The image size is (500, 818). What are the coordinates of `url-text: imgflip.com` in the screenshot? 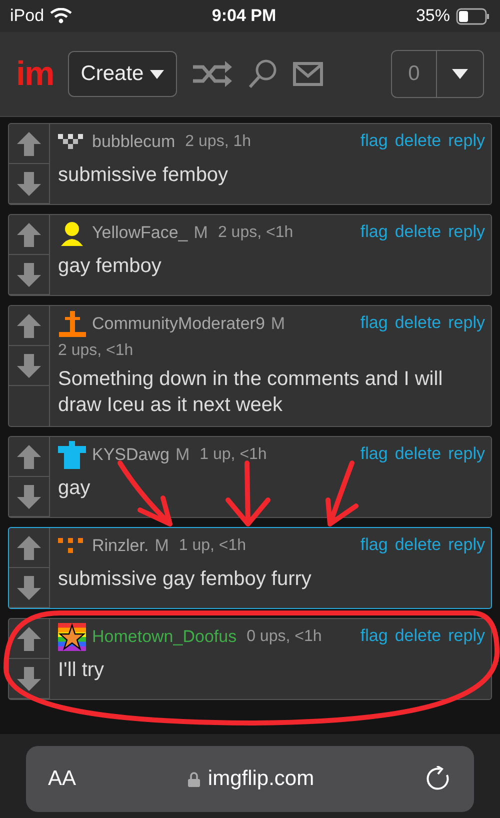 It's located at (261, 779).